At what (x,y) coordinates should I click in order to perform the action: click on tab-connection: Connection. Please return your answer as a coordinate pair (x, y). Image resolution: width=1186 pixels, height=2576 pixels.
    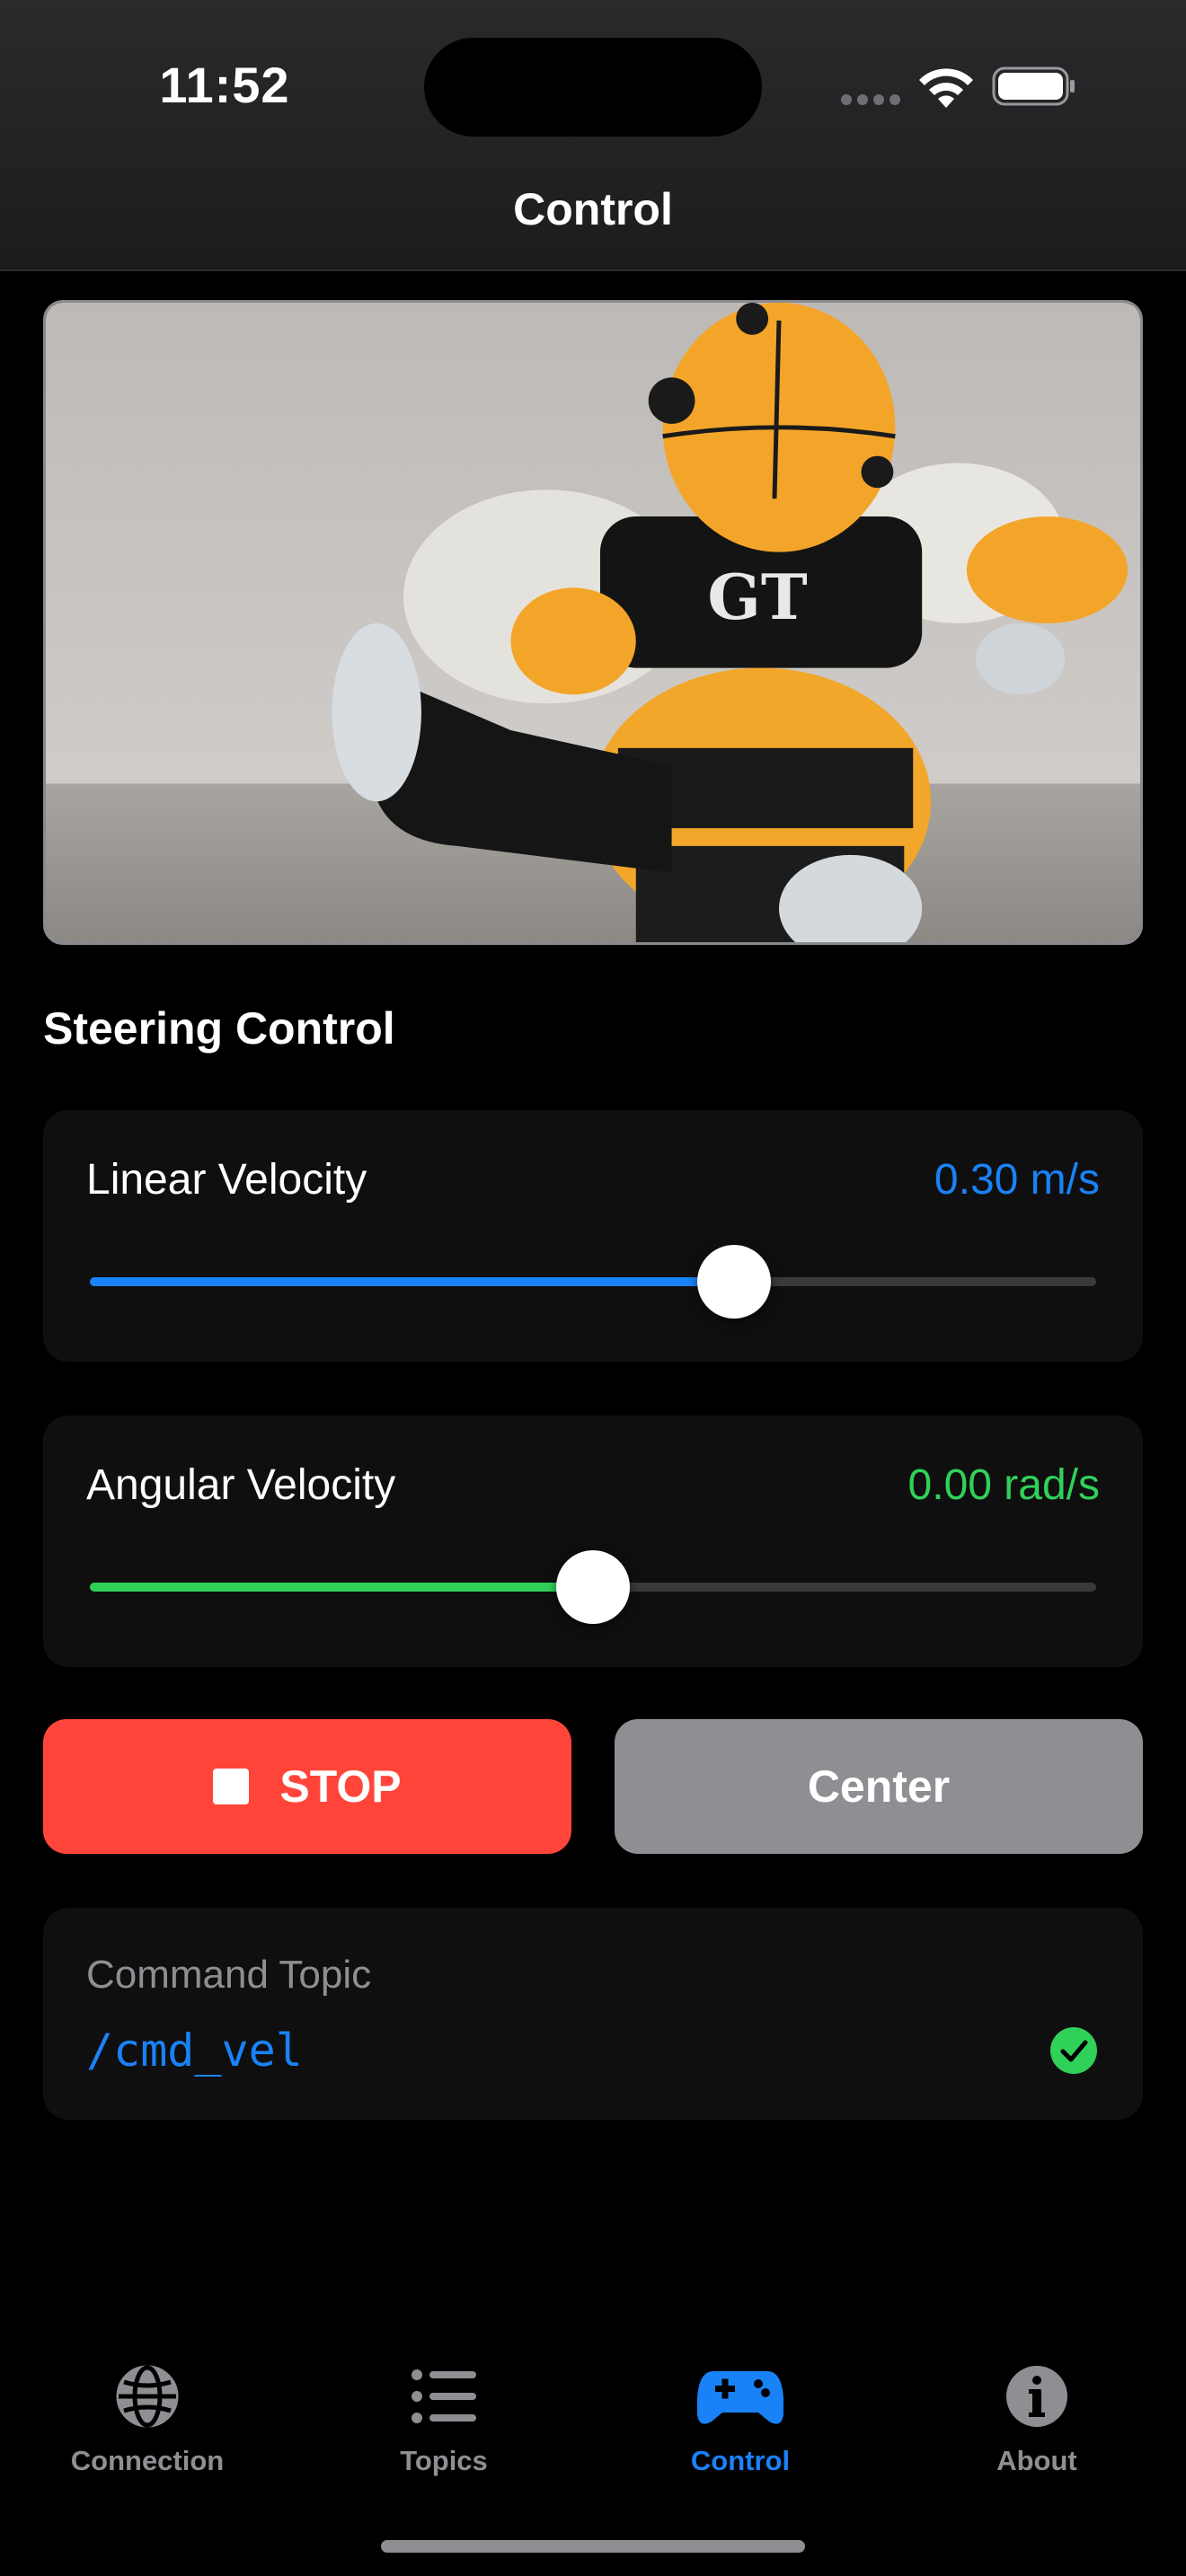
    Looking at the image, I should click on (147, 2419).